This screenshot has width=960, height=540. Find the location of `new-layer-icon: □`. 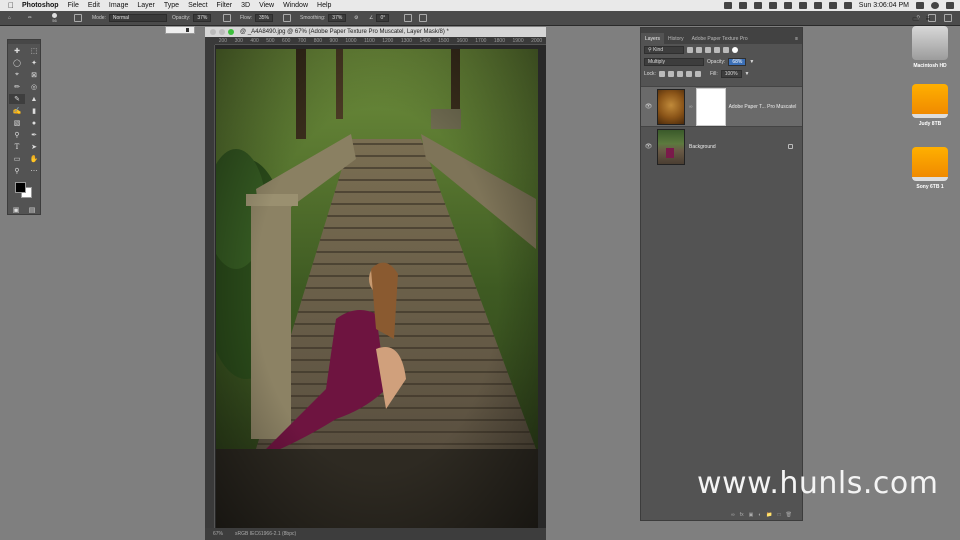

new-layer-icon: □ is located at coordinates (779, 515).